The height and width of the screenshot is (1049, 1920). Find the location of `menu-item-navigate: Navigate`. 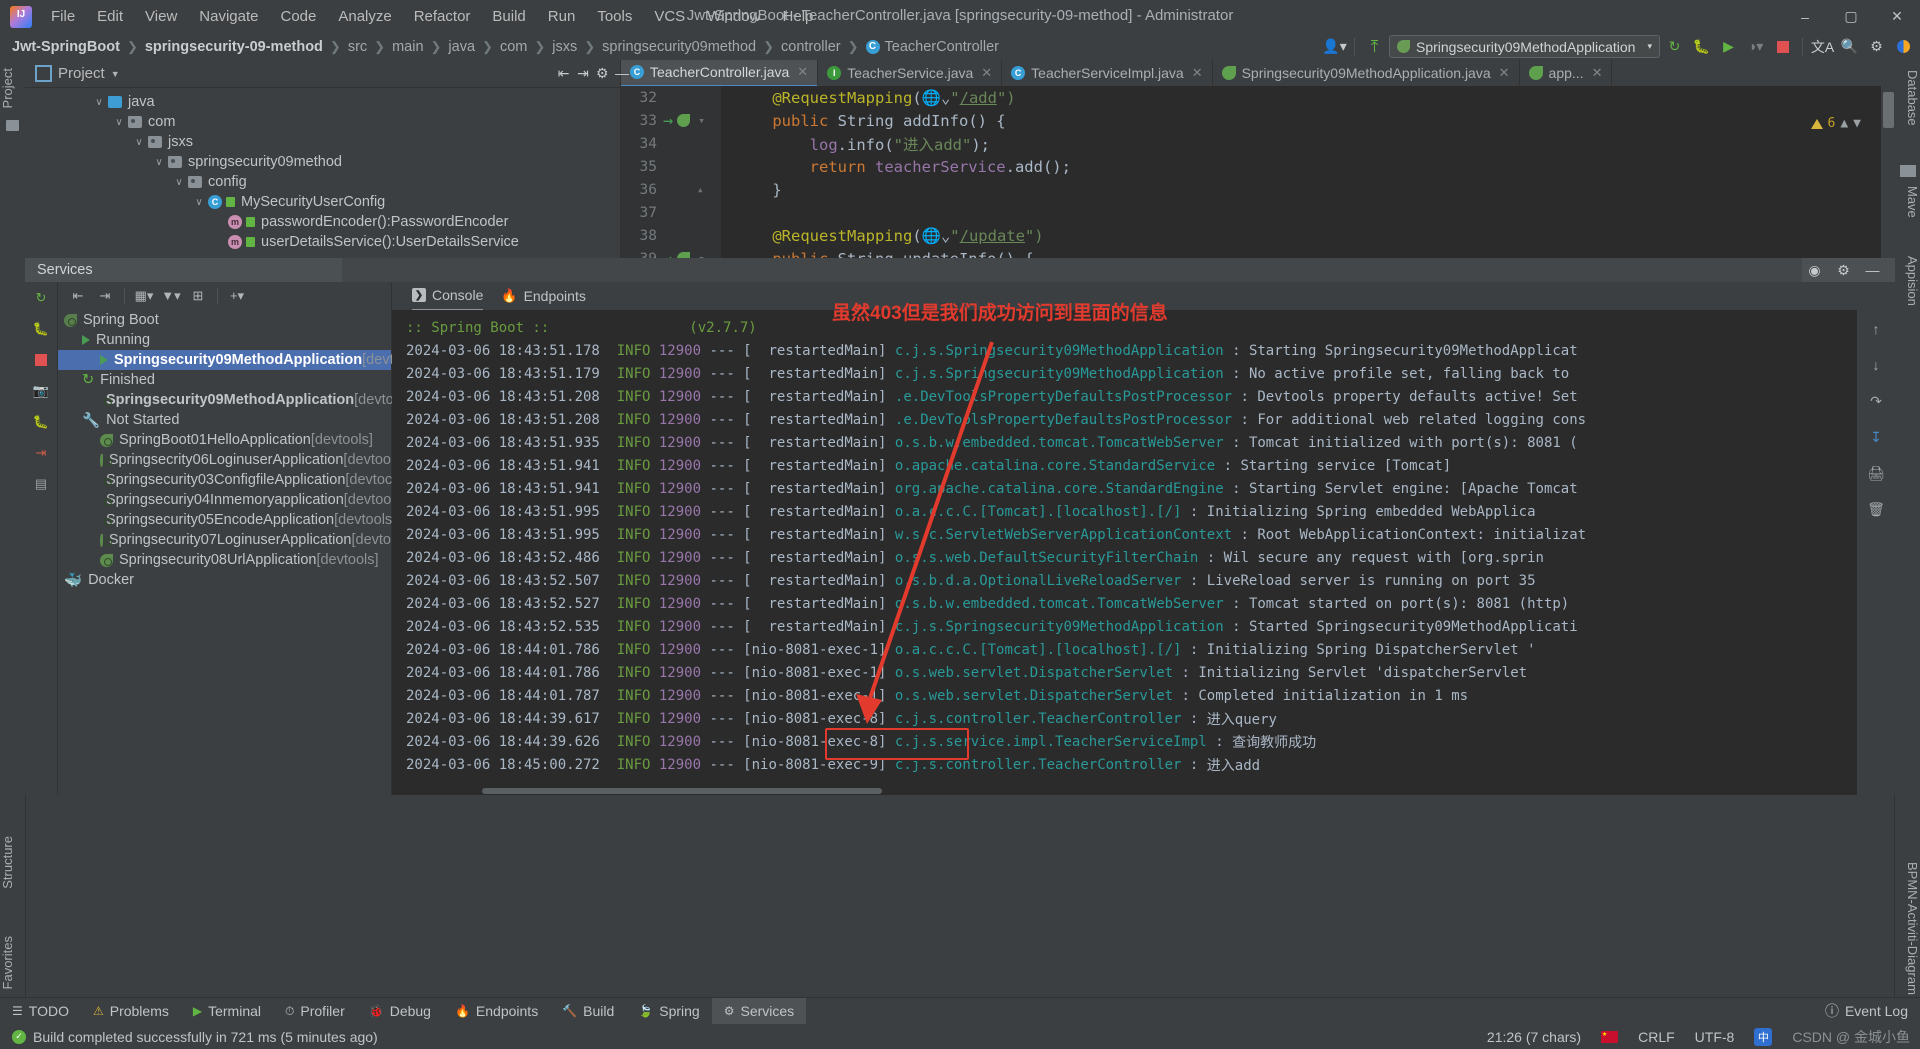

menu-item-navigate: Navigate is located at coordinates (228, 16).